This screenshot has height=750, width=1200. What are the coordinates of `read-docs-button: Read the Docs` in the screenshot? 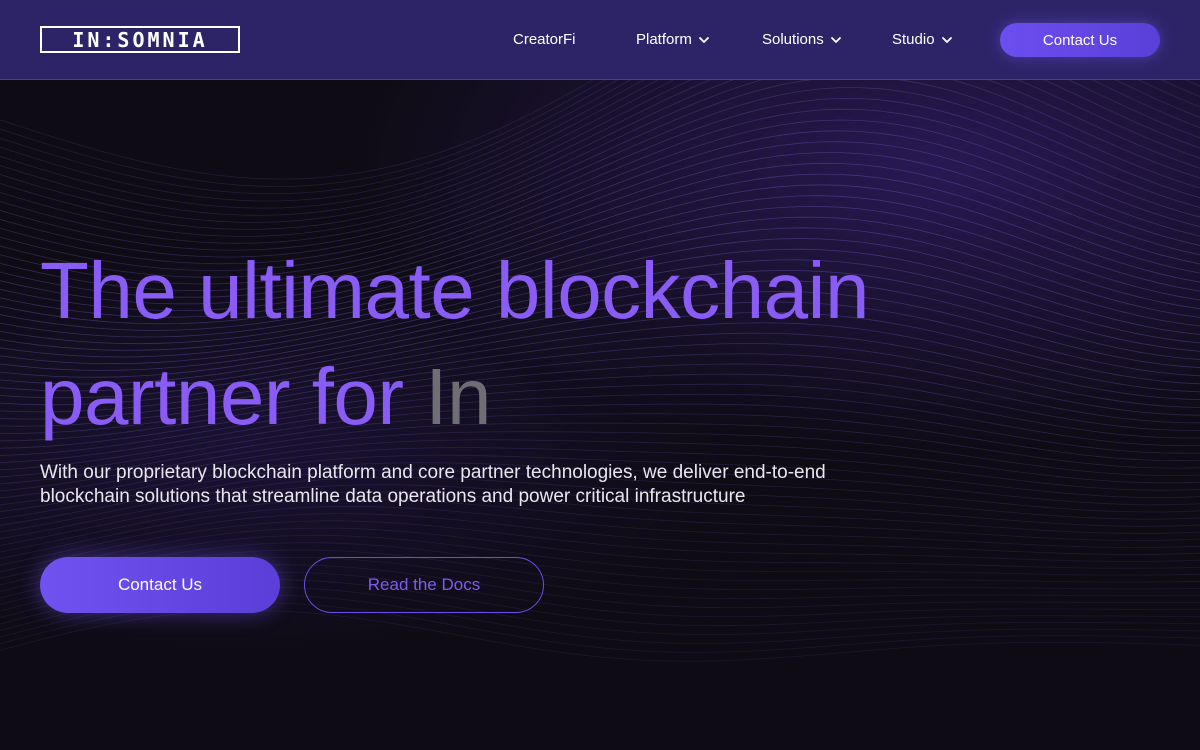 It's located at (424, 585).